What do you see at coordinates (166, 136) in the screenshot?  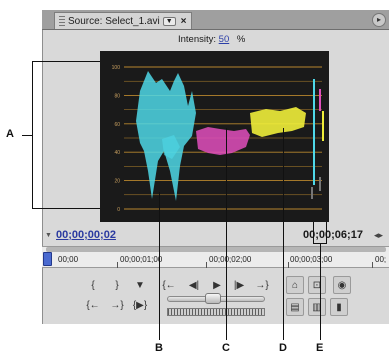 I see `cyan-waveform` at bounding box center [166, 136].